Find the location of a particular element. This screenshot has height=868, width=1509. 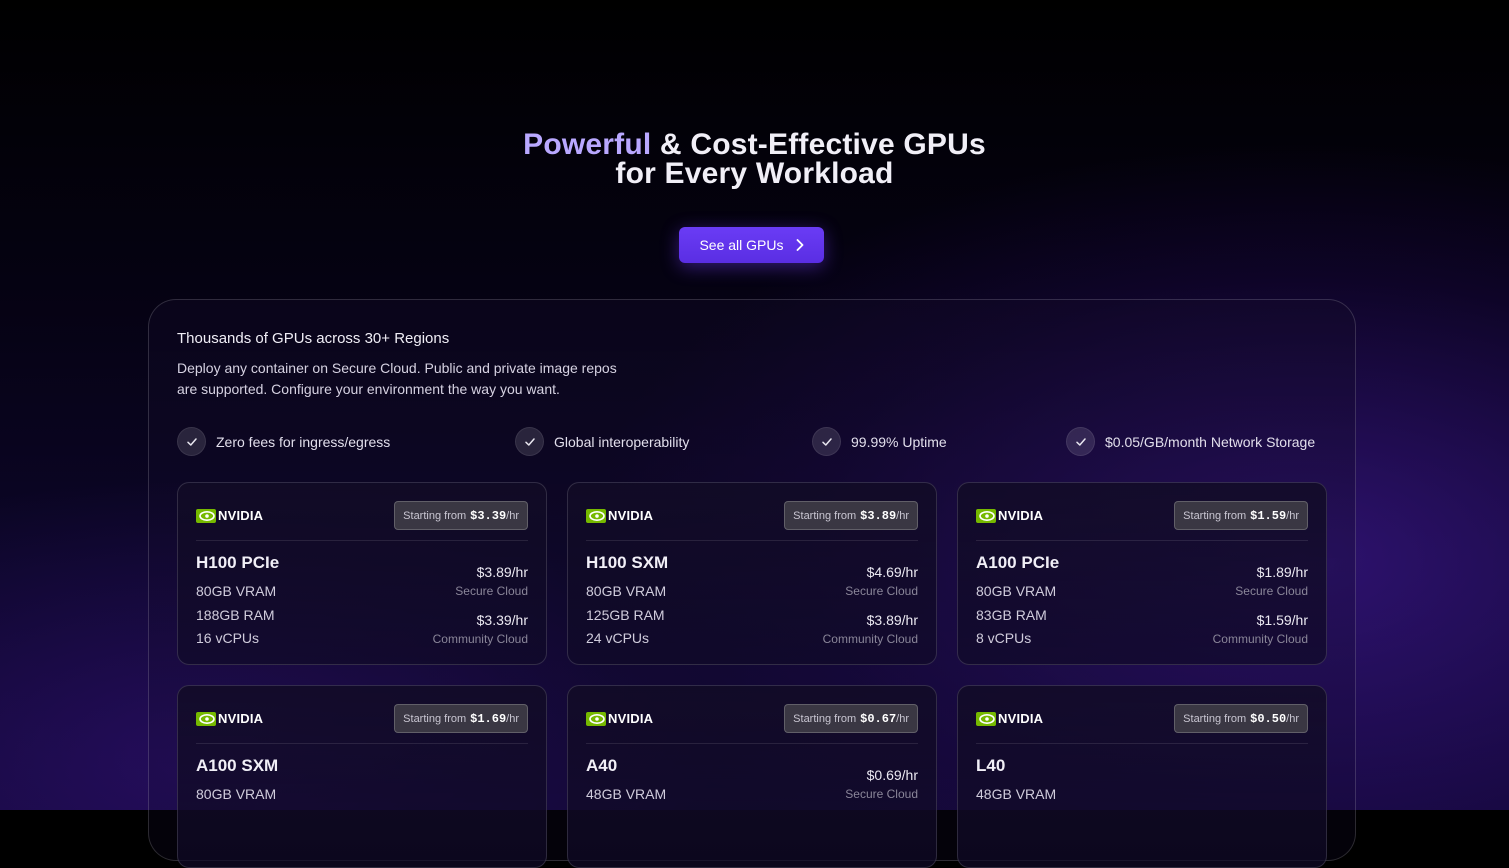

starting-price-badge: Starting from $1.69/hr is located at coordinates (461, 718).